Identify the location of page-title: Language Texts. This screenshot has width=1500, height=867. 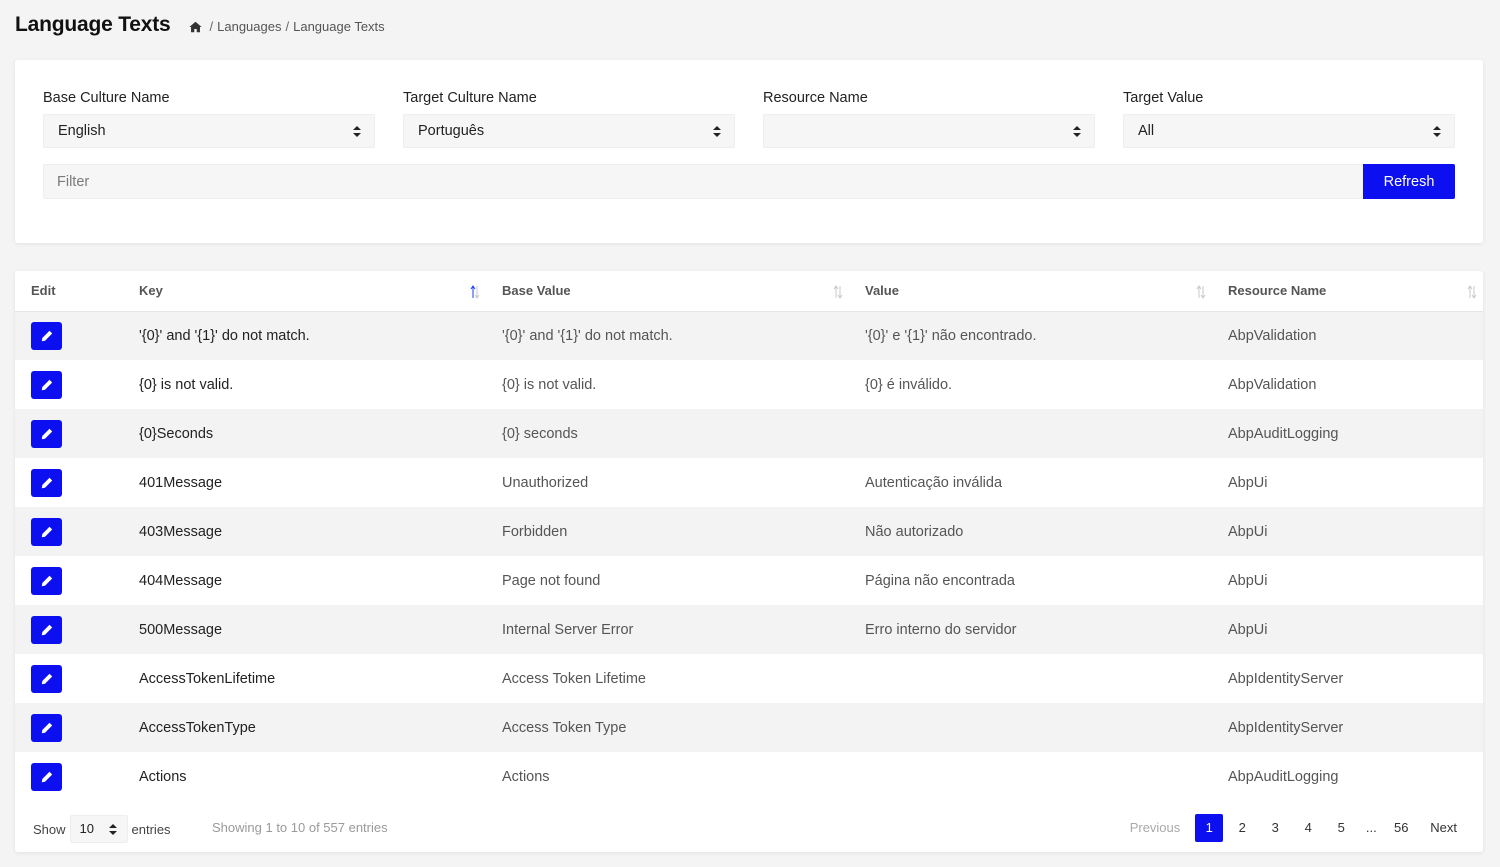
(93, 24).